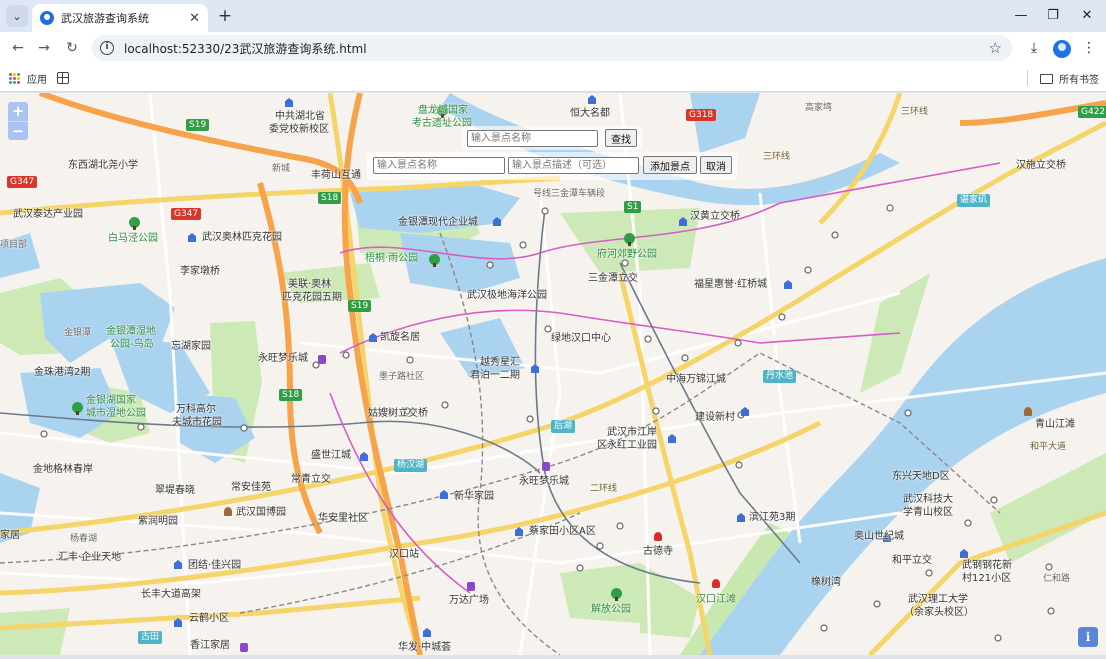  What do you see at coordinates (987, 565) in the screenshot?
I see `place-label: 武钢钢花新` at bounding box center [987, 565].